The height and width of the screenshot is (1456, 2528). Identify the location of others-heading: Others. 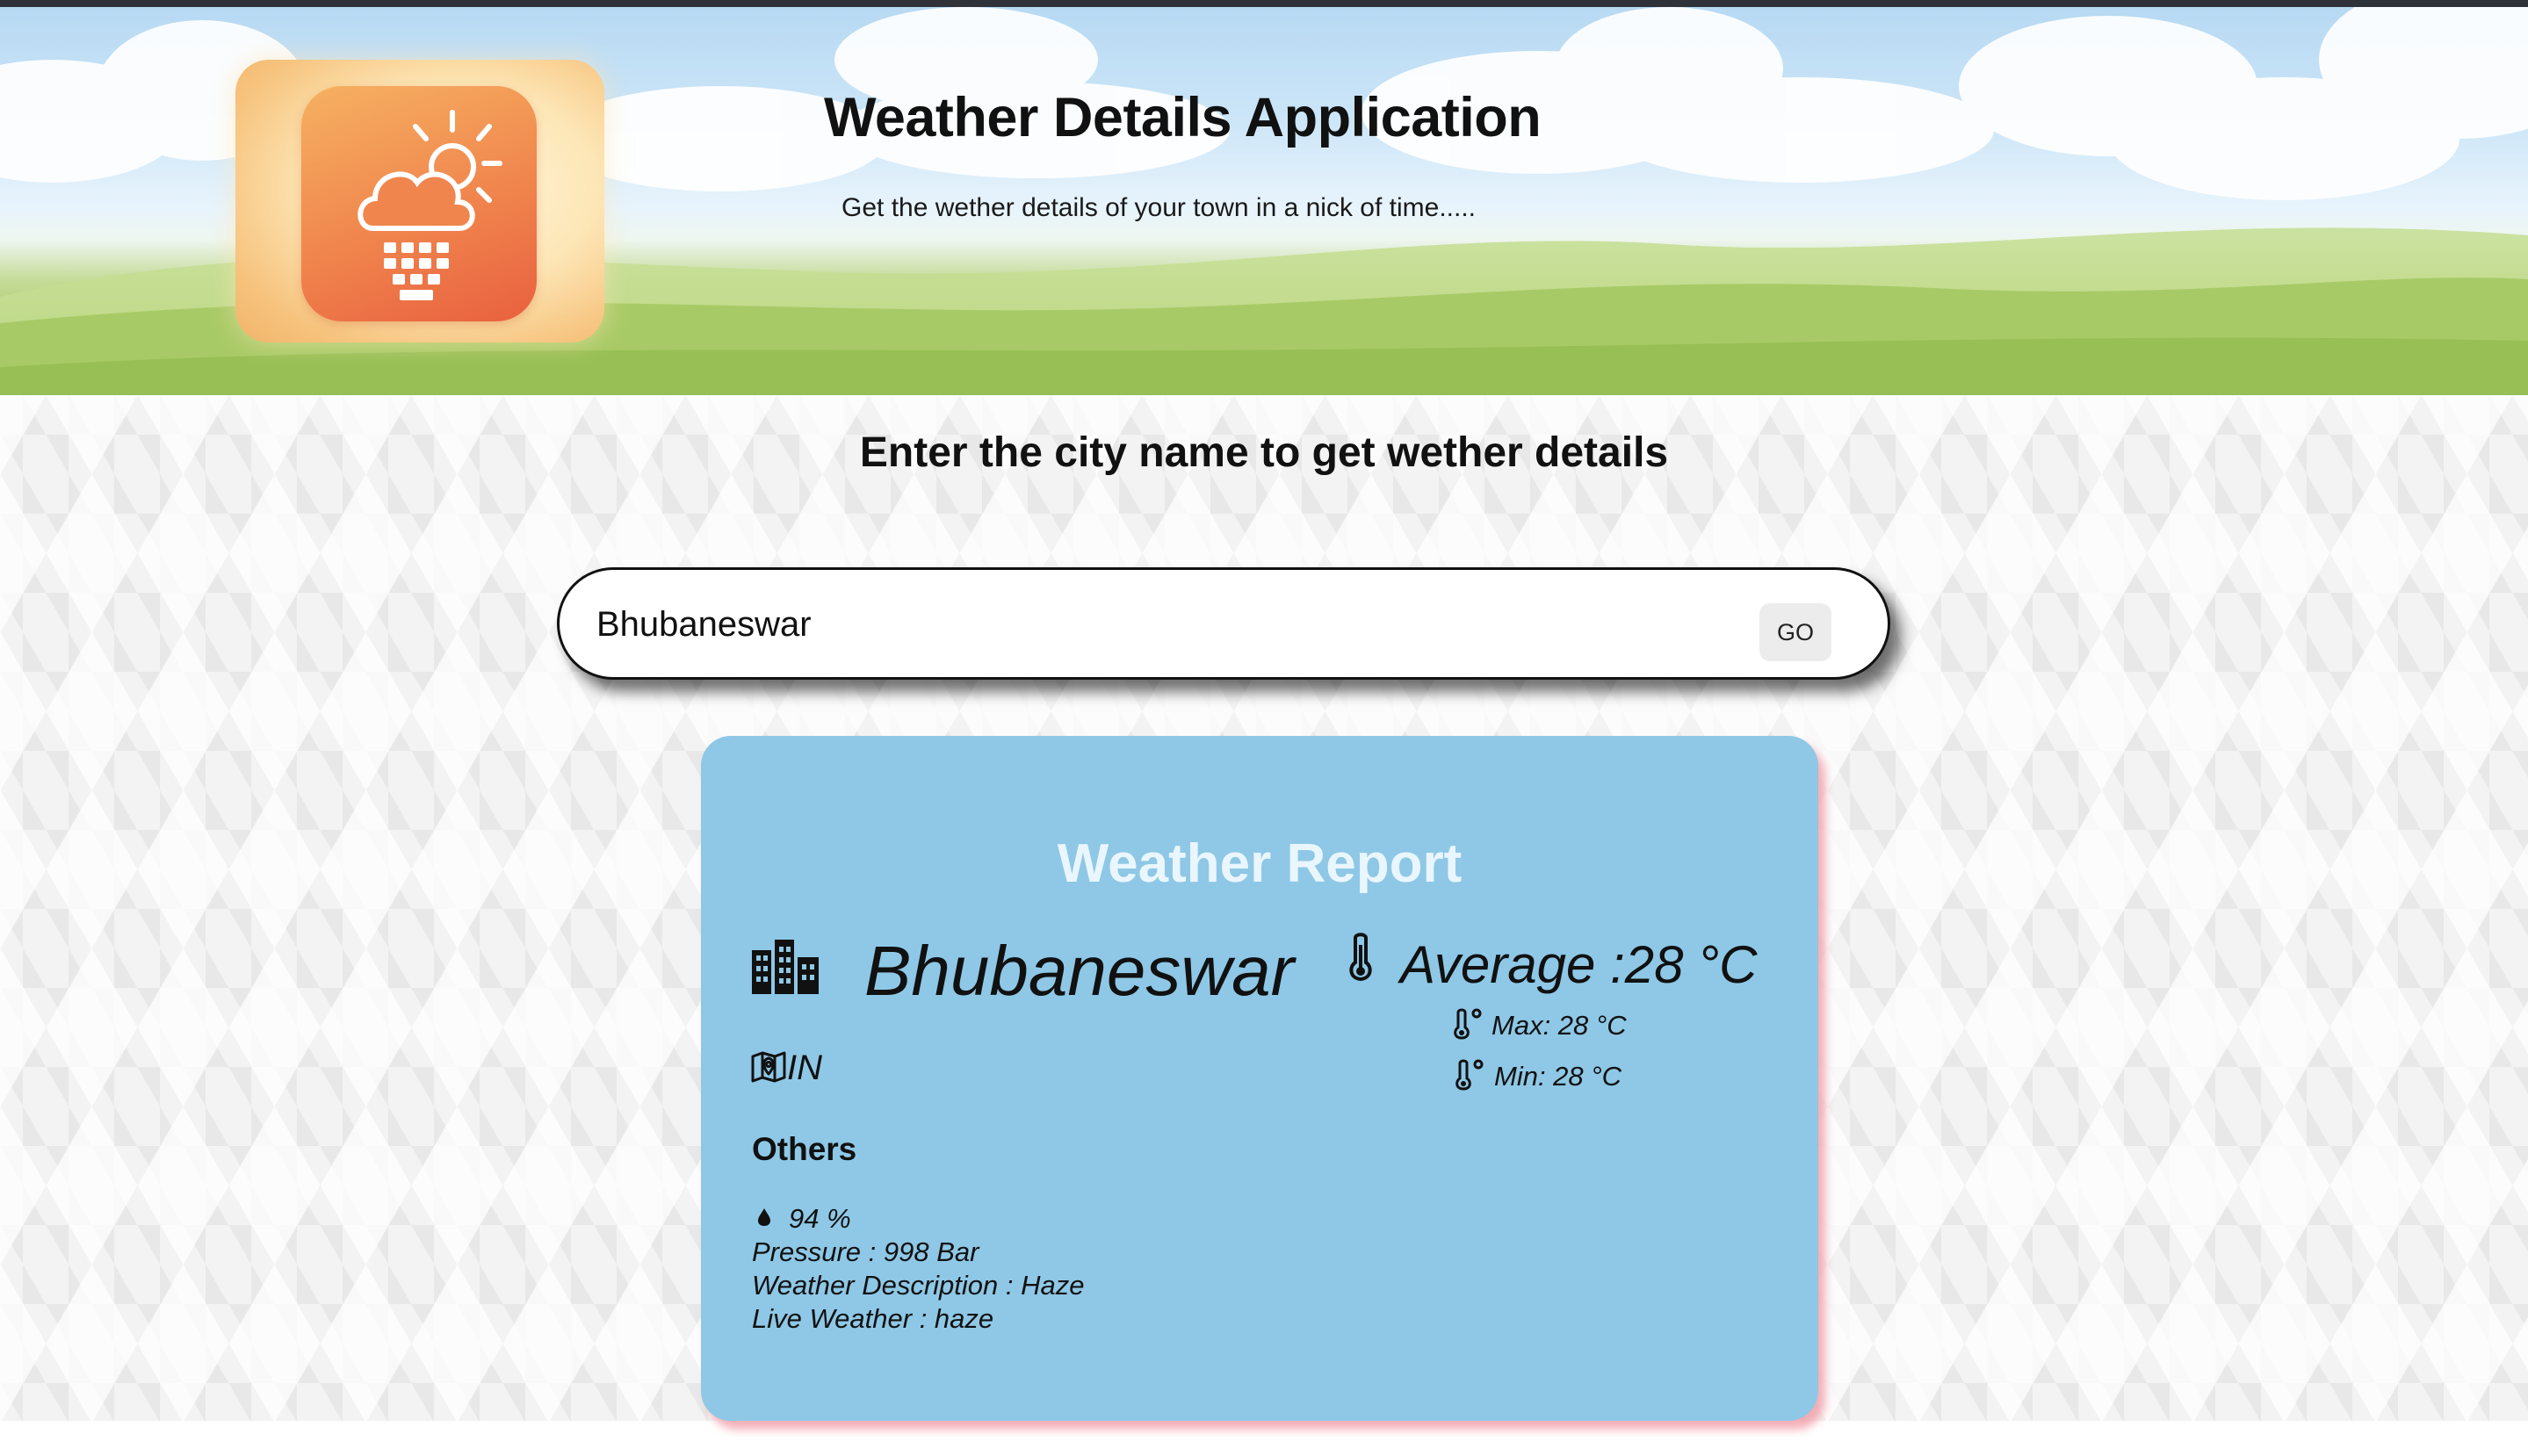
(804, 1149).